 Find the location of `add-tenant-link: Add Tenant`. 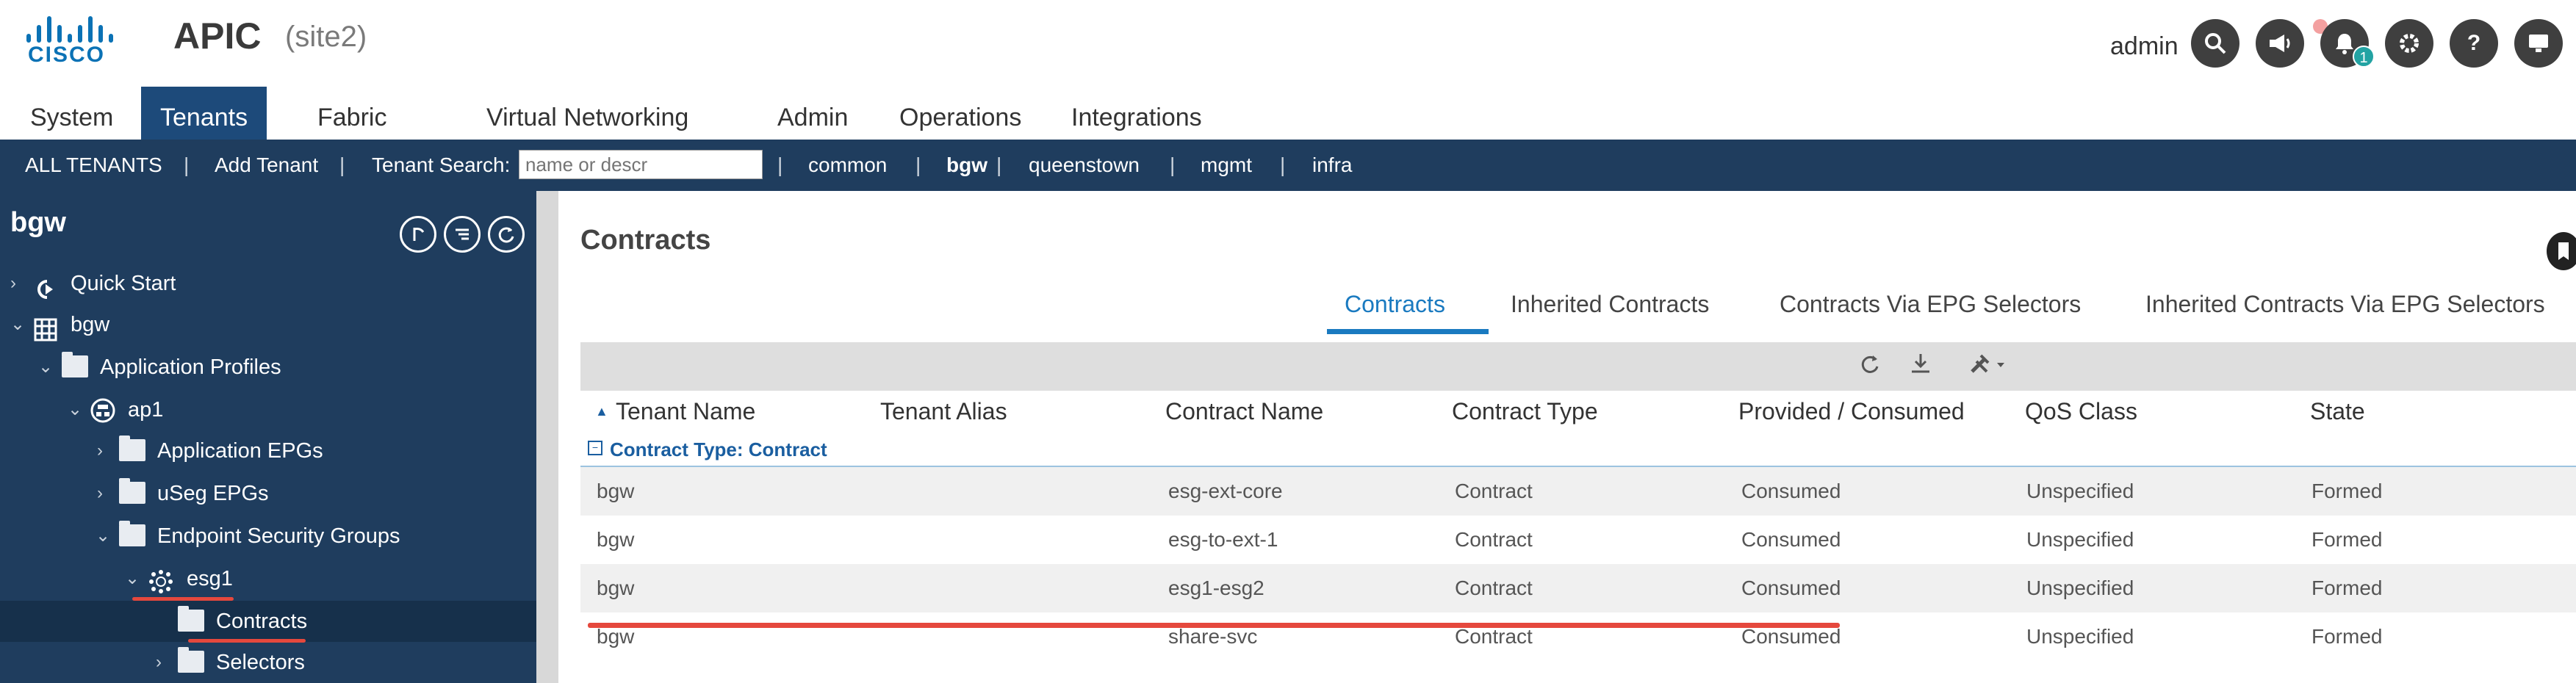

add-tenant-link: Add Tenant is located at coordinates (266, 165).